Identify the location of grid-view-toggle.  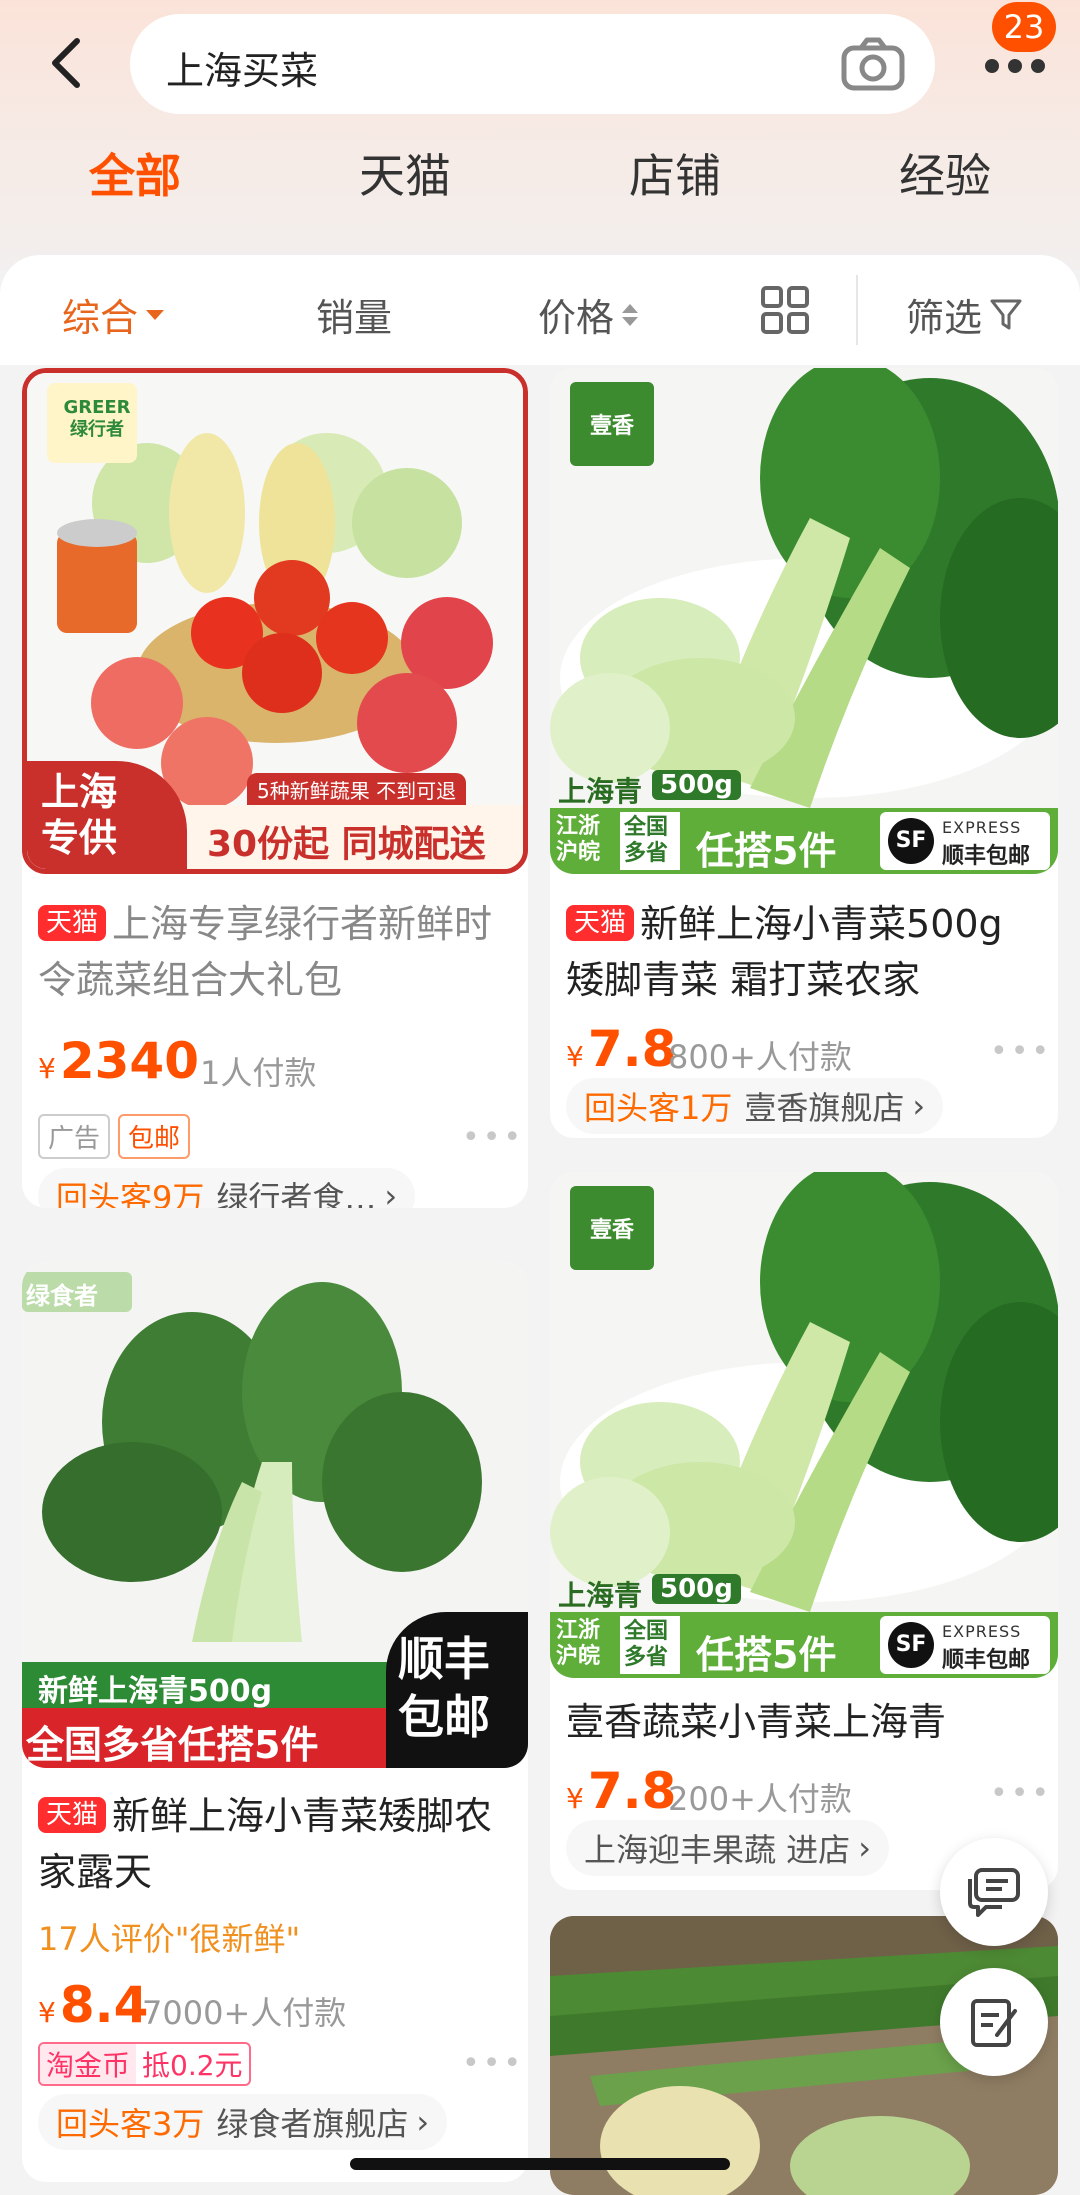
(785, 312).